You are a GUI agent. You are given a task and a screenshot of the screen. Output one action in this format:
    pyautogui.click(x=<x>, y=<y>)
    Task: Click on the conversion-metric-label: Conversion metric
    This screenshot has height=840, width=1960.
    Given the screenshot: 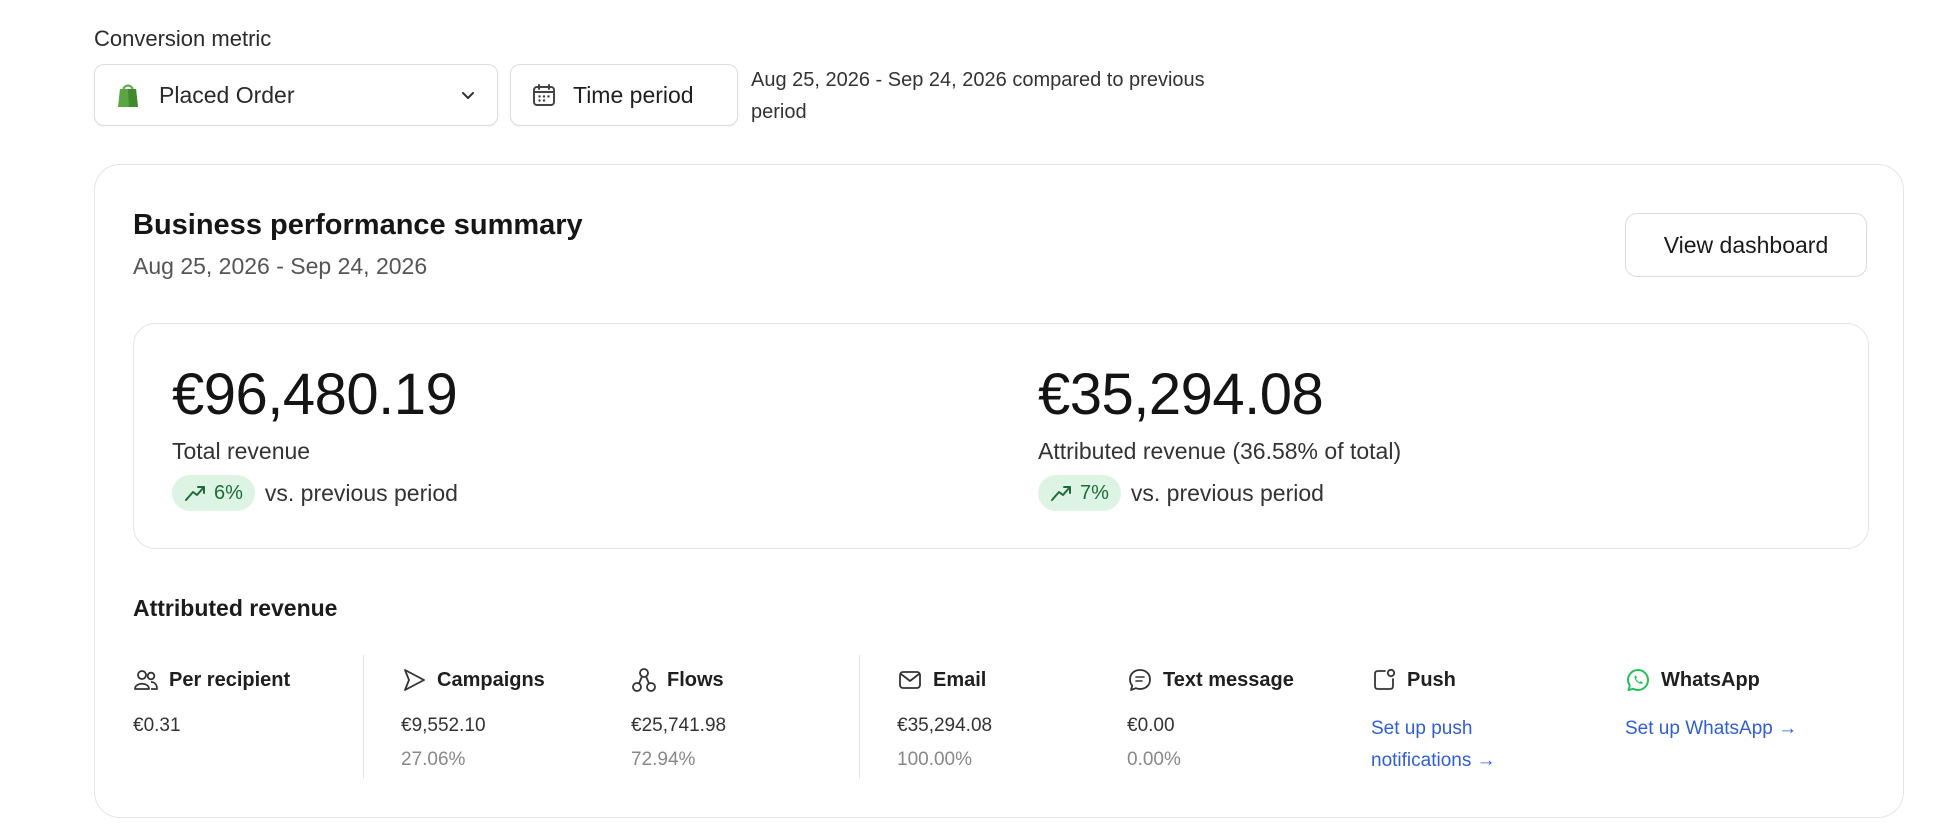 What is the action you would take?
    pyautogui.click(x=183, y=38)
    